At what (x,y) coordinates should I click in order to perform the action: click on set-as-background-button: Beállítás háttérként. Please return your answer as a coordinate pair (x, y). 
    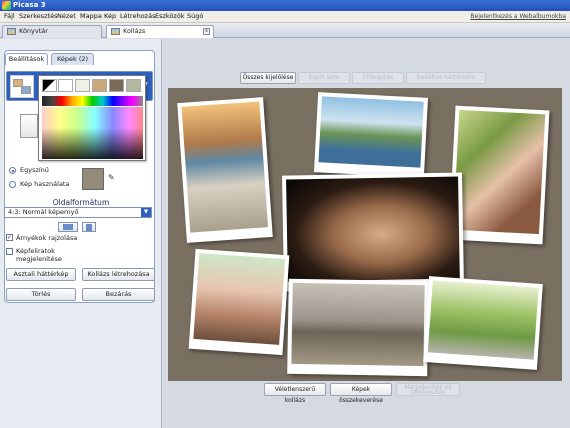
    Looking at the image, I should click on (446, 78).